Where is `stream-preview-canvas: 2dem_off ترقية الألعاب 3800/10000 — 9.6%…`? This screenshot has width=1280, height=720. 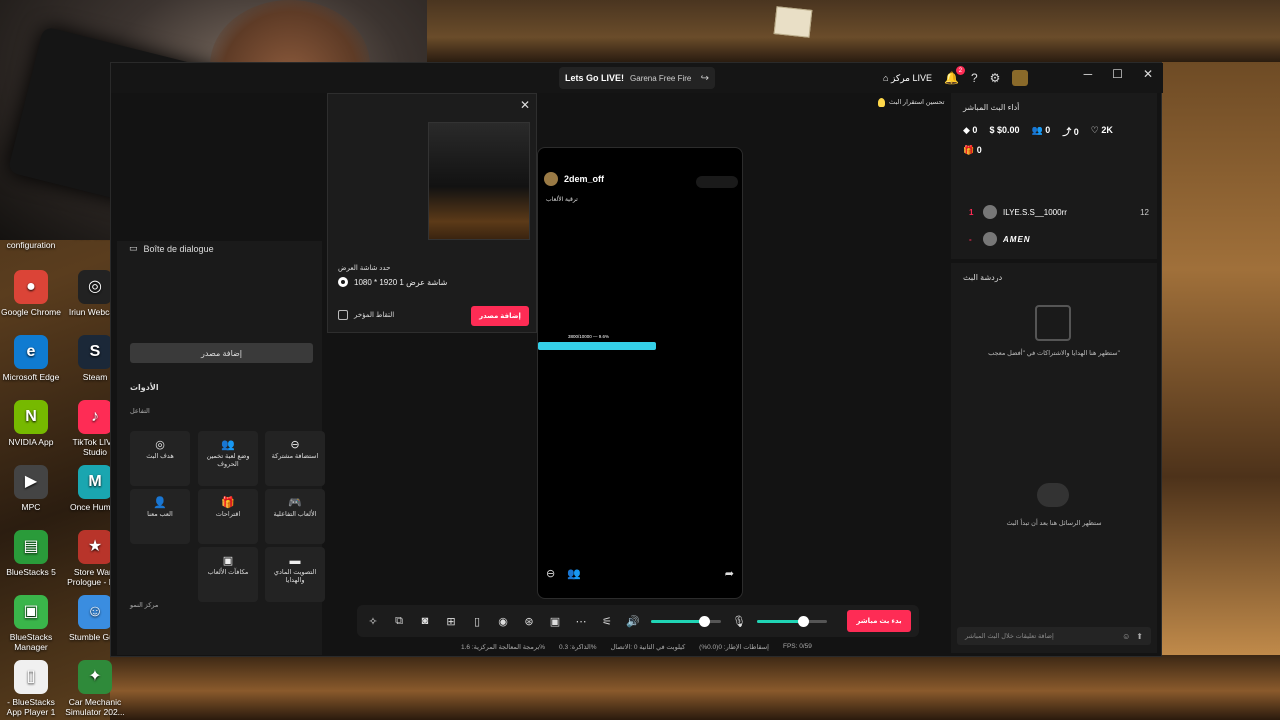
stream-preview-canvas: 2dem_off ترقية الألعاب 3800/10000 — 9.6%… is located at coordinates (640, 373).